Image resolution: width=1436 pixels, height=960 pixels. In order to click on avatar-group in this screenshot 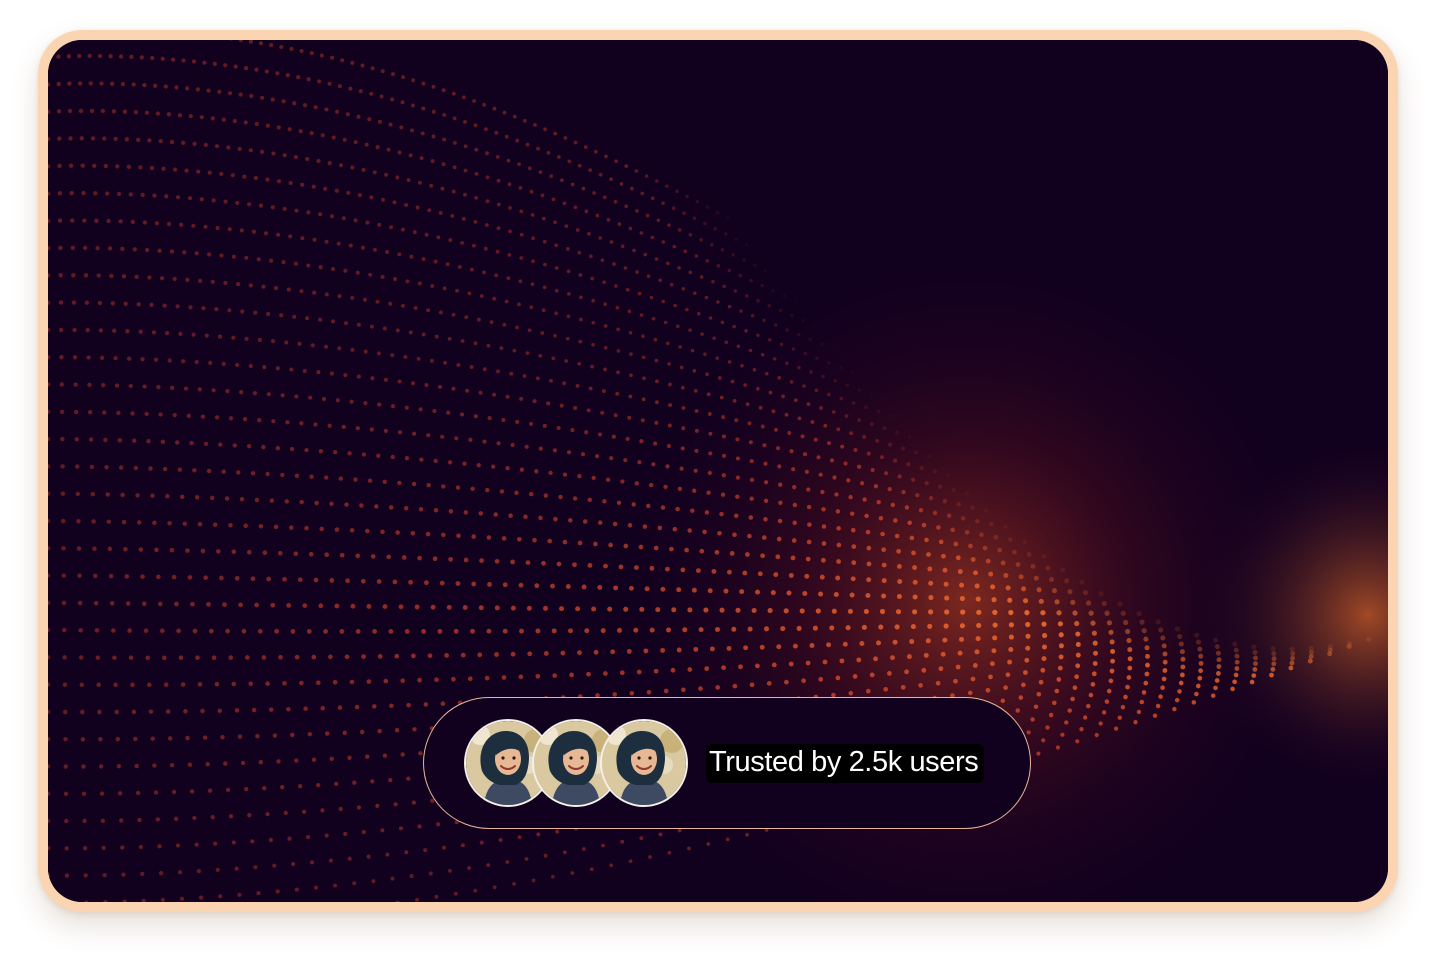, I will do `click(576, 763)`.